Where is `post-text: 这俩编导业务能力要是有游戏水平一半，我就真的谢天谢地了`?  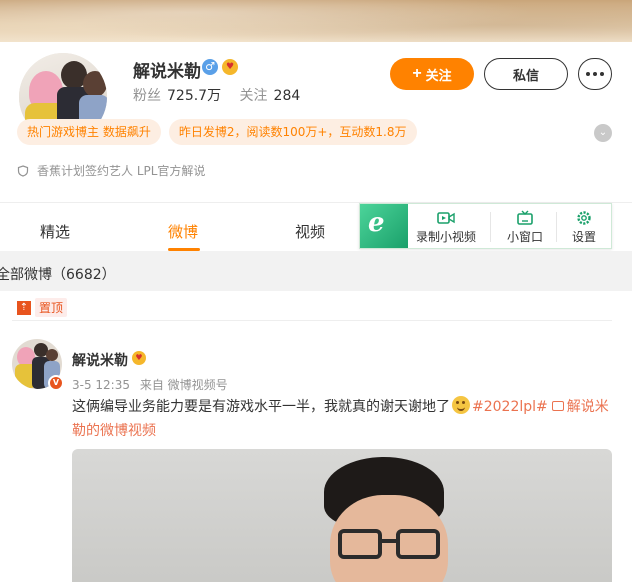
post-text: 这俩编导业务能力要是有游戏水平一半，我就真的谢天谢地了 is located at coordinates (261, 407).